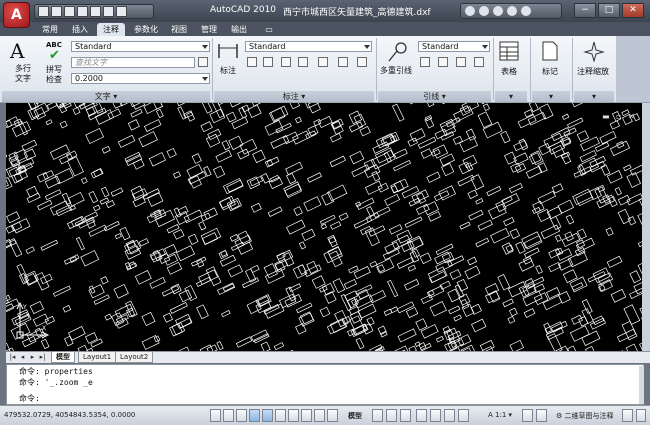 The width and height of the screenshot is (650, 425). What do you see at coordinates (140, 78) in the screenshot?
I see `text-height-select: 0.2000` at bounding box center [140, 78].